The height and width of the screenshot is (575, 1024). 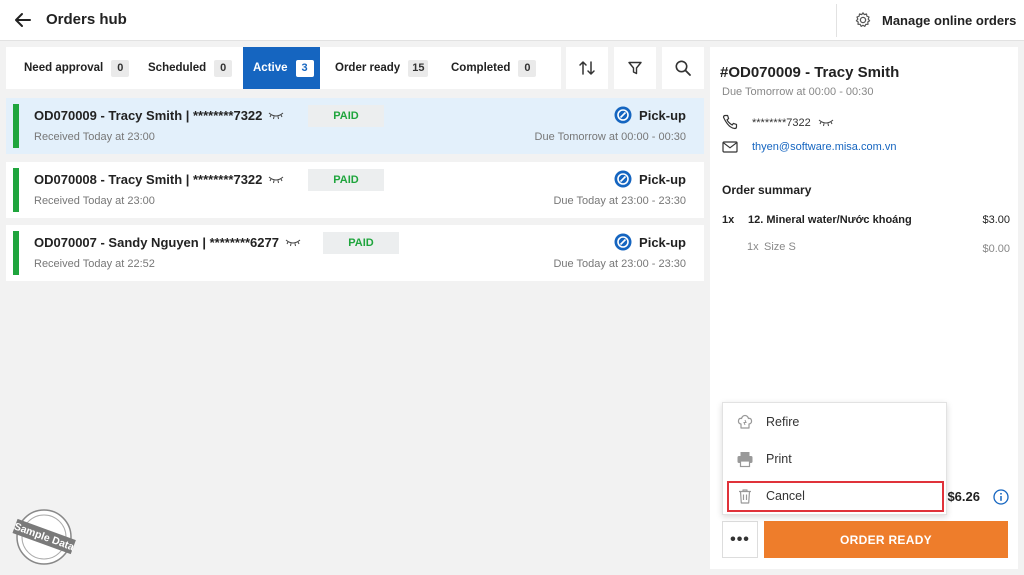 What do you see at coordinates (156, 242) in the screenshot?
I see `order-name: OD070007 - Sandy Nguyen | ********6277` at bounding box center [156, 242].